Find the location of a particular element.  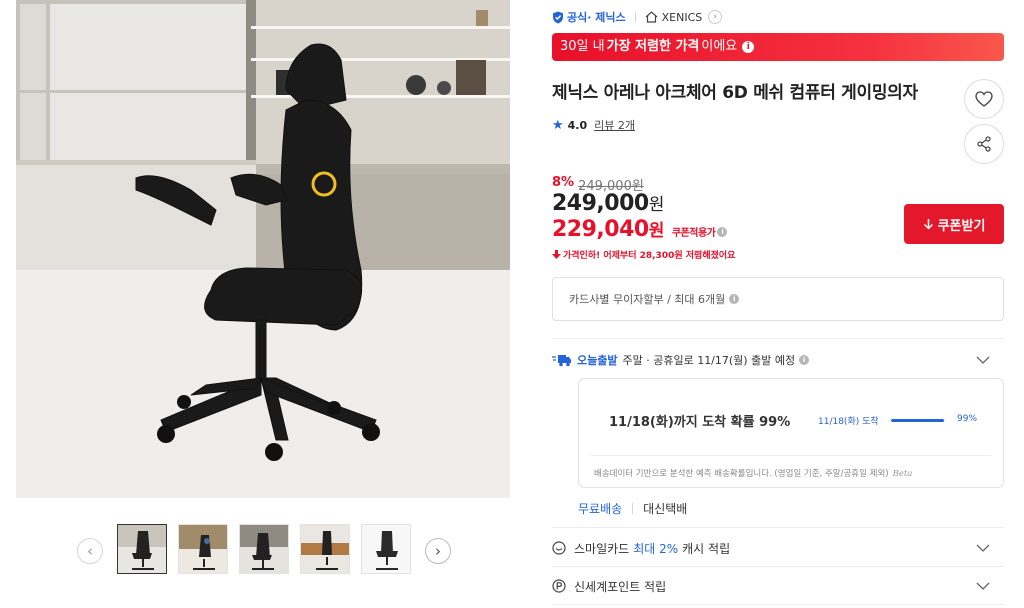

forecast-bar-fill is located at coordinates (918, 420).